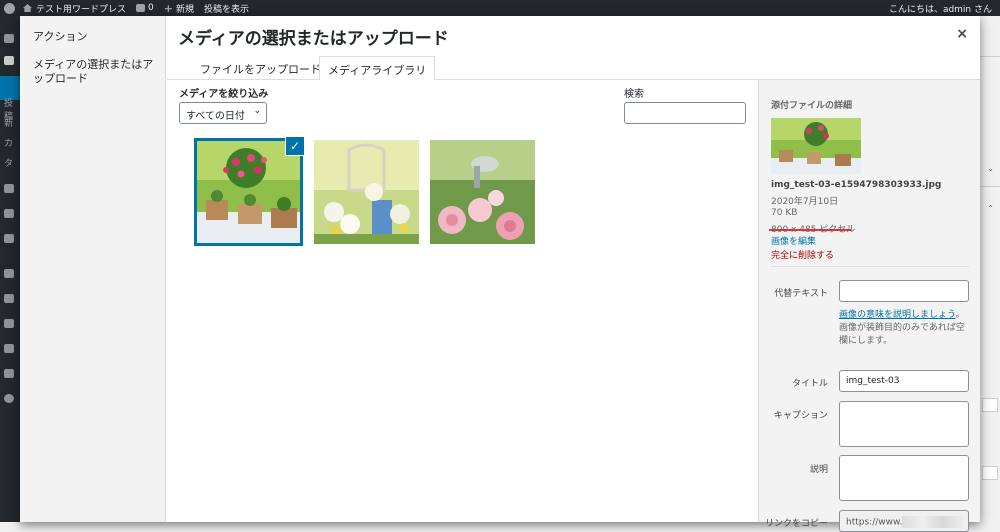 This screenshot has width=1000, height=532. What do you see at coordinates (226, 8) in the screenshot?
I see `view-post-link: 投稿を表示` at bounding box center [226, 8].